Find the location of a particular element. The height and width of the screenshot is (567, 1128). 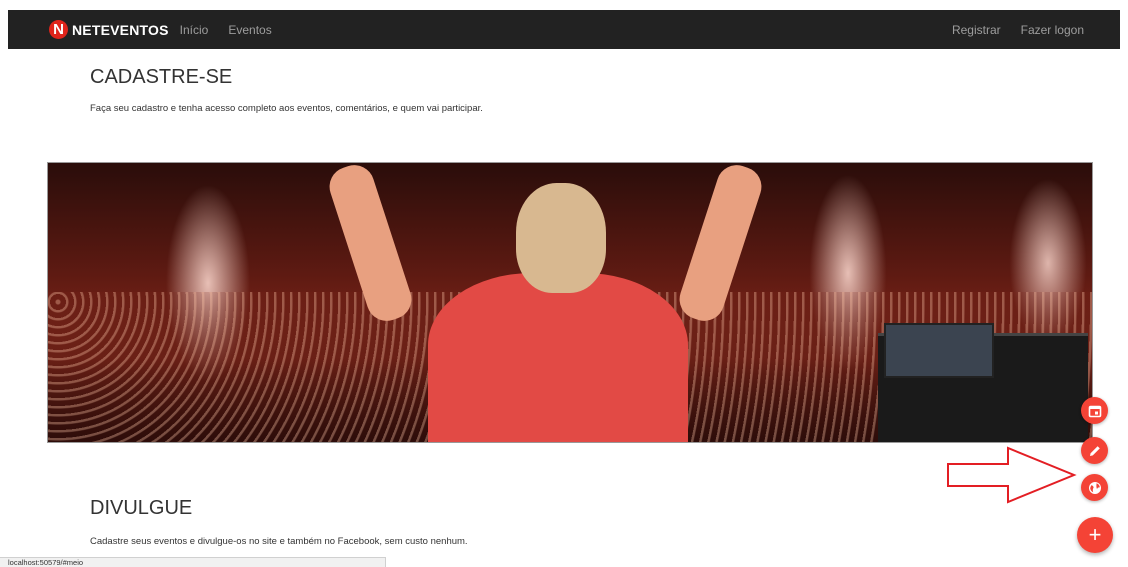

brand-name: NETEVENTOS is located at coordinates (120, 29).